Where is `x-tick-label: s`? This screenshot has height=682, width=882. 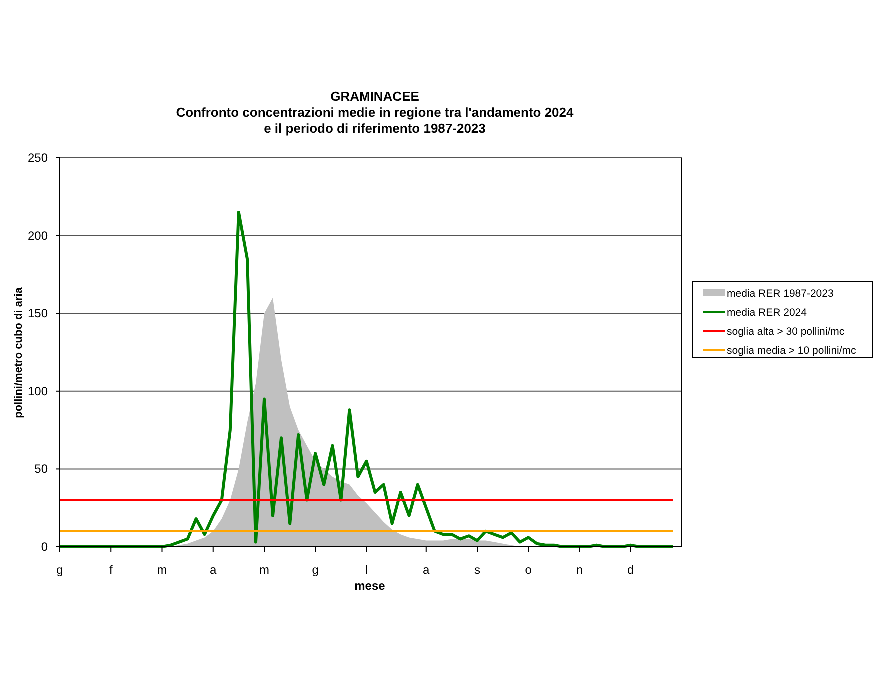 x-tick-label: s is located at coordinates (477, 570).